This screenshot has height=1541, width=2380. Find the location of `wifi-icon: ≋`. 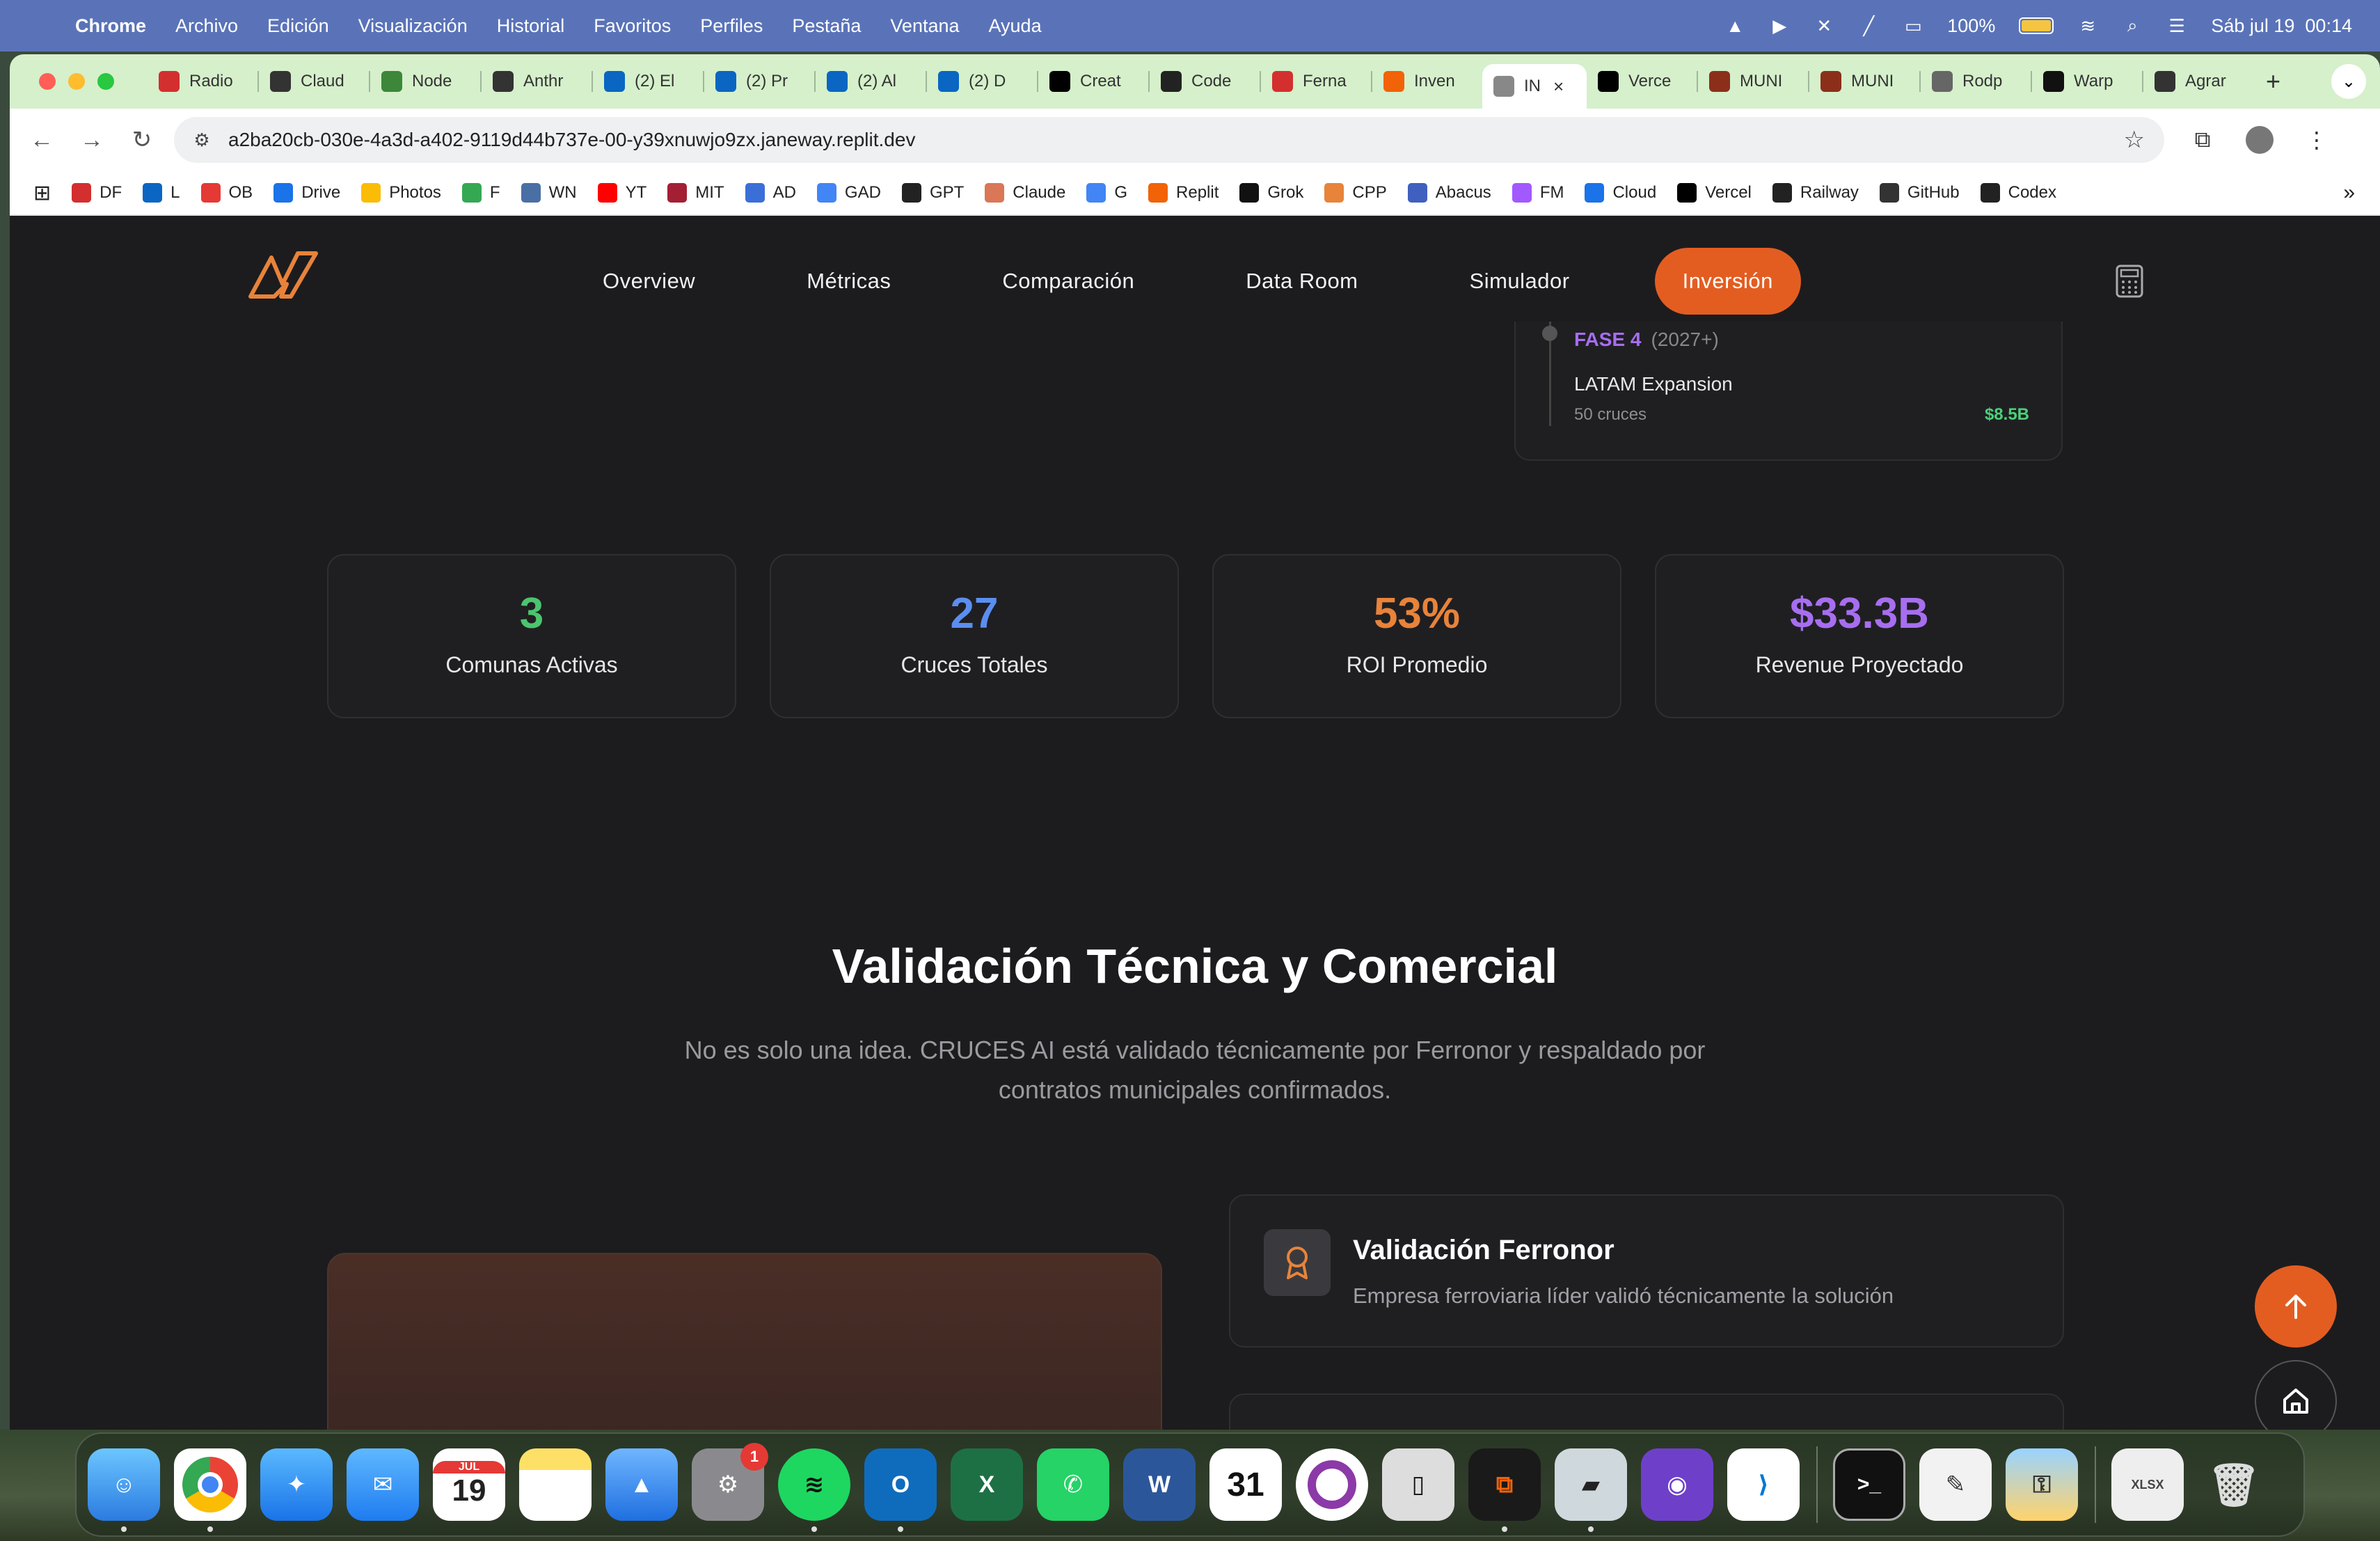

wifi-icon: ≋ is located at coordinates (2087, 25).